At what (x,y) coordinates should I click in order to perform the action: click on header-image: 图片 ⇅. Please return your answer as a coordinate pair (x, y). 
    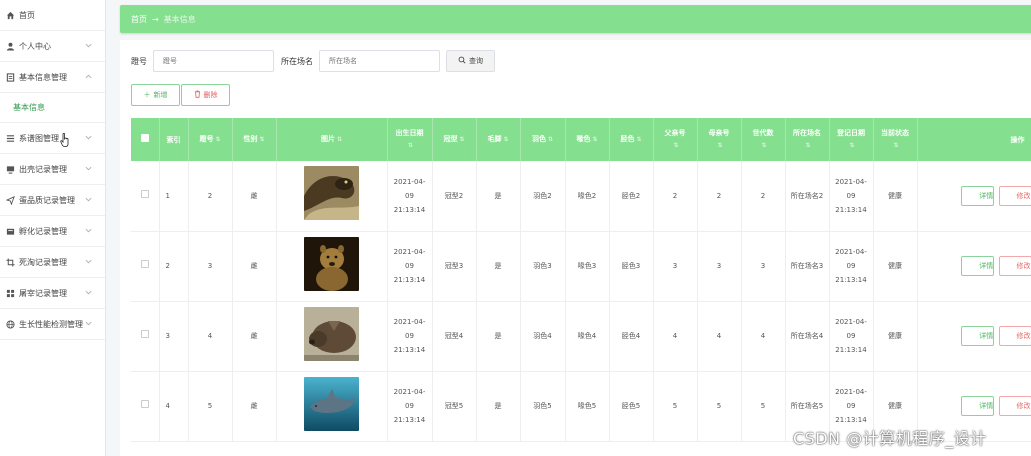
    Looking at the image, I should click on (332, 139).